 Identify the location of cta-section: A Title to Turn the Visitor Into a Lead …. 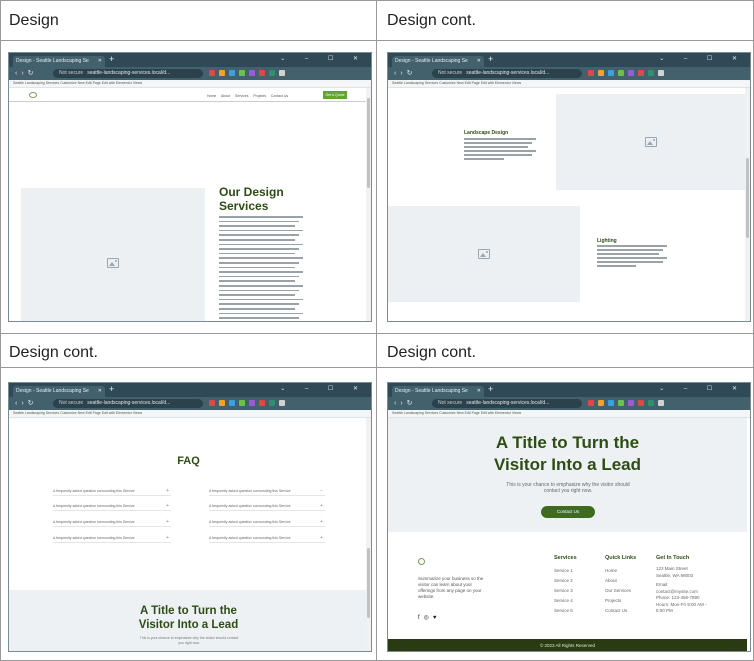
(188, 620).